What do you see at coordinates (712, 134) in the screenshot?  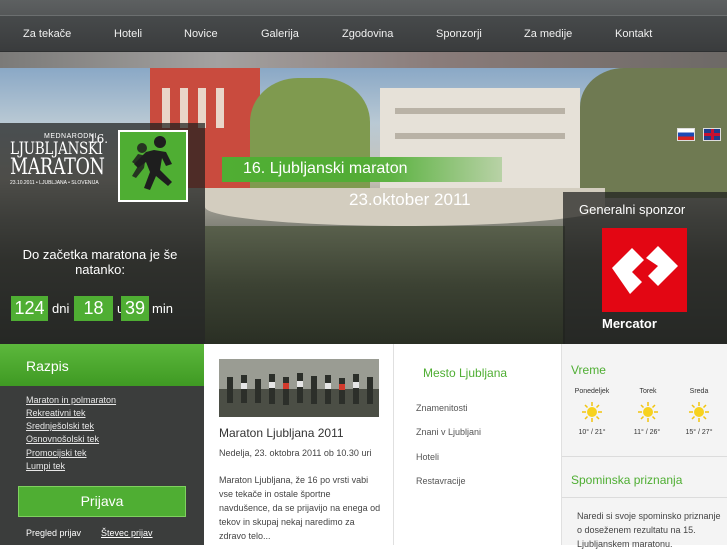 I see `flag-english-icon` at bounding box center [712, 134].